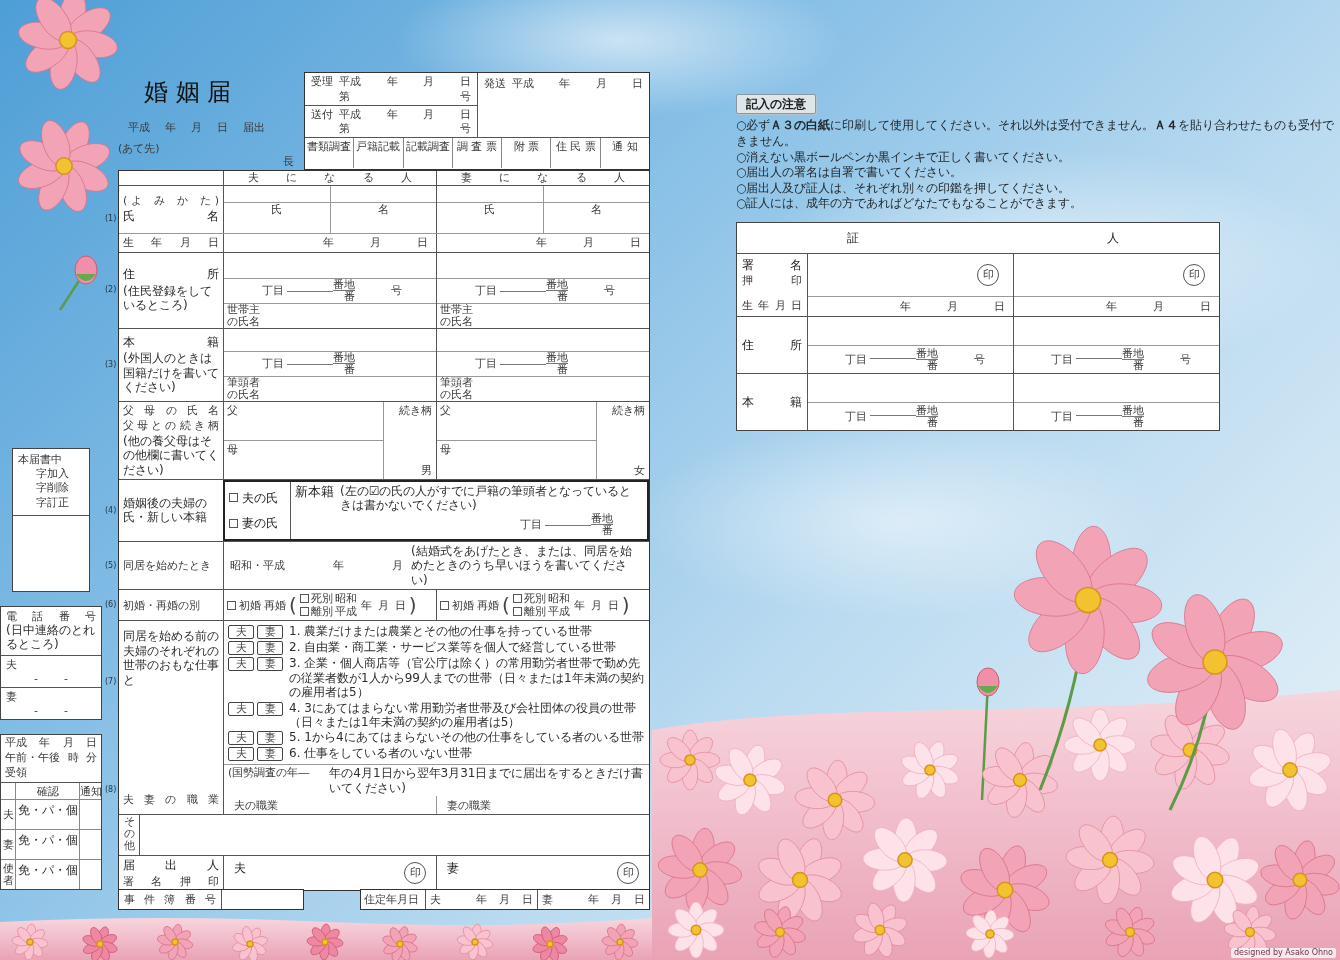 Image resolution: width=1340 pixels, height=960 pixels. Describe the element at coordinates (624, 153) in the screenshot. I see `stamp-field: 通 知` at that location.